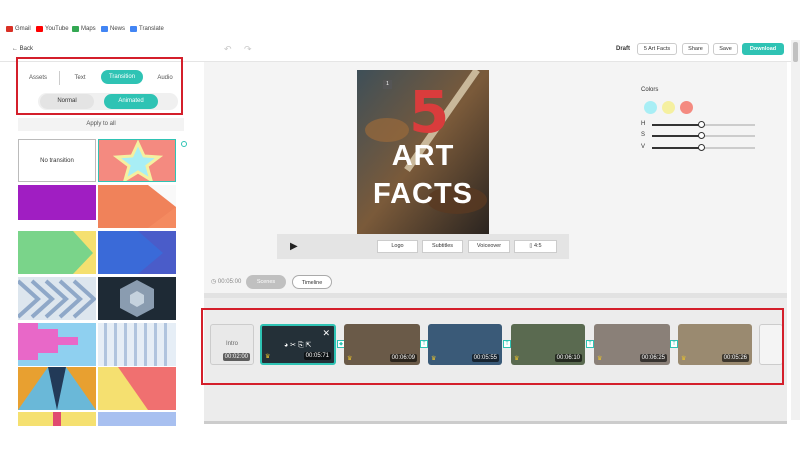 This screenshot has height=450, width=800. I want to click on bookmark-youtube: YouTube, so click(52, 29).